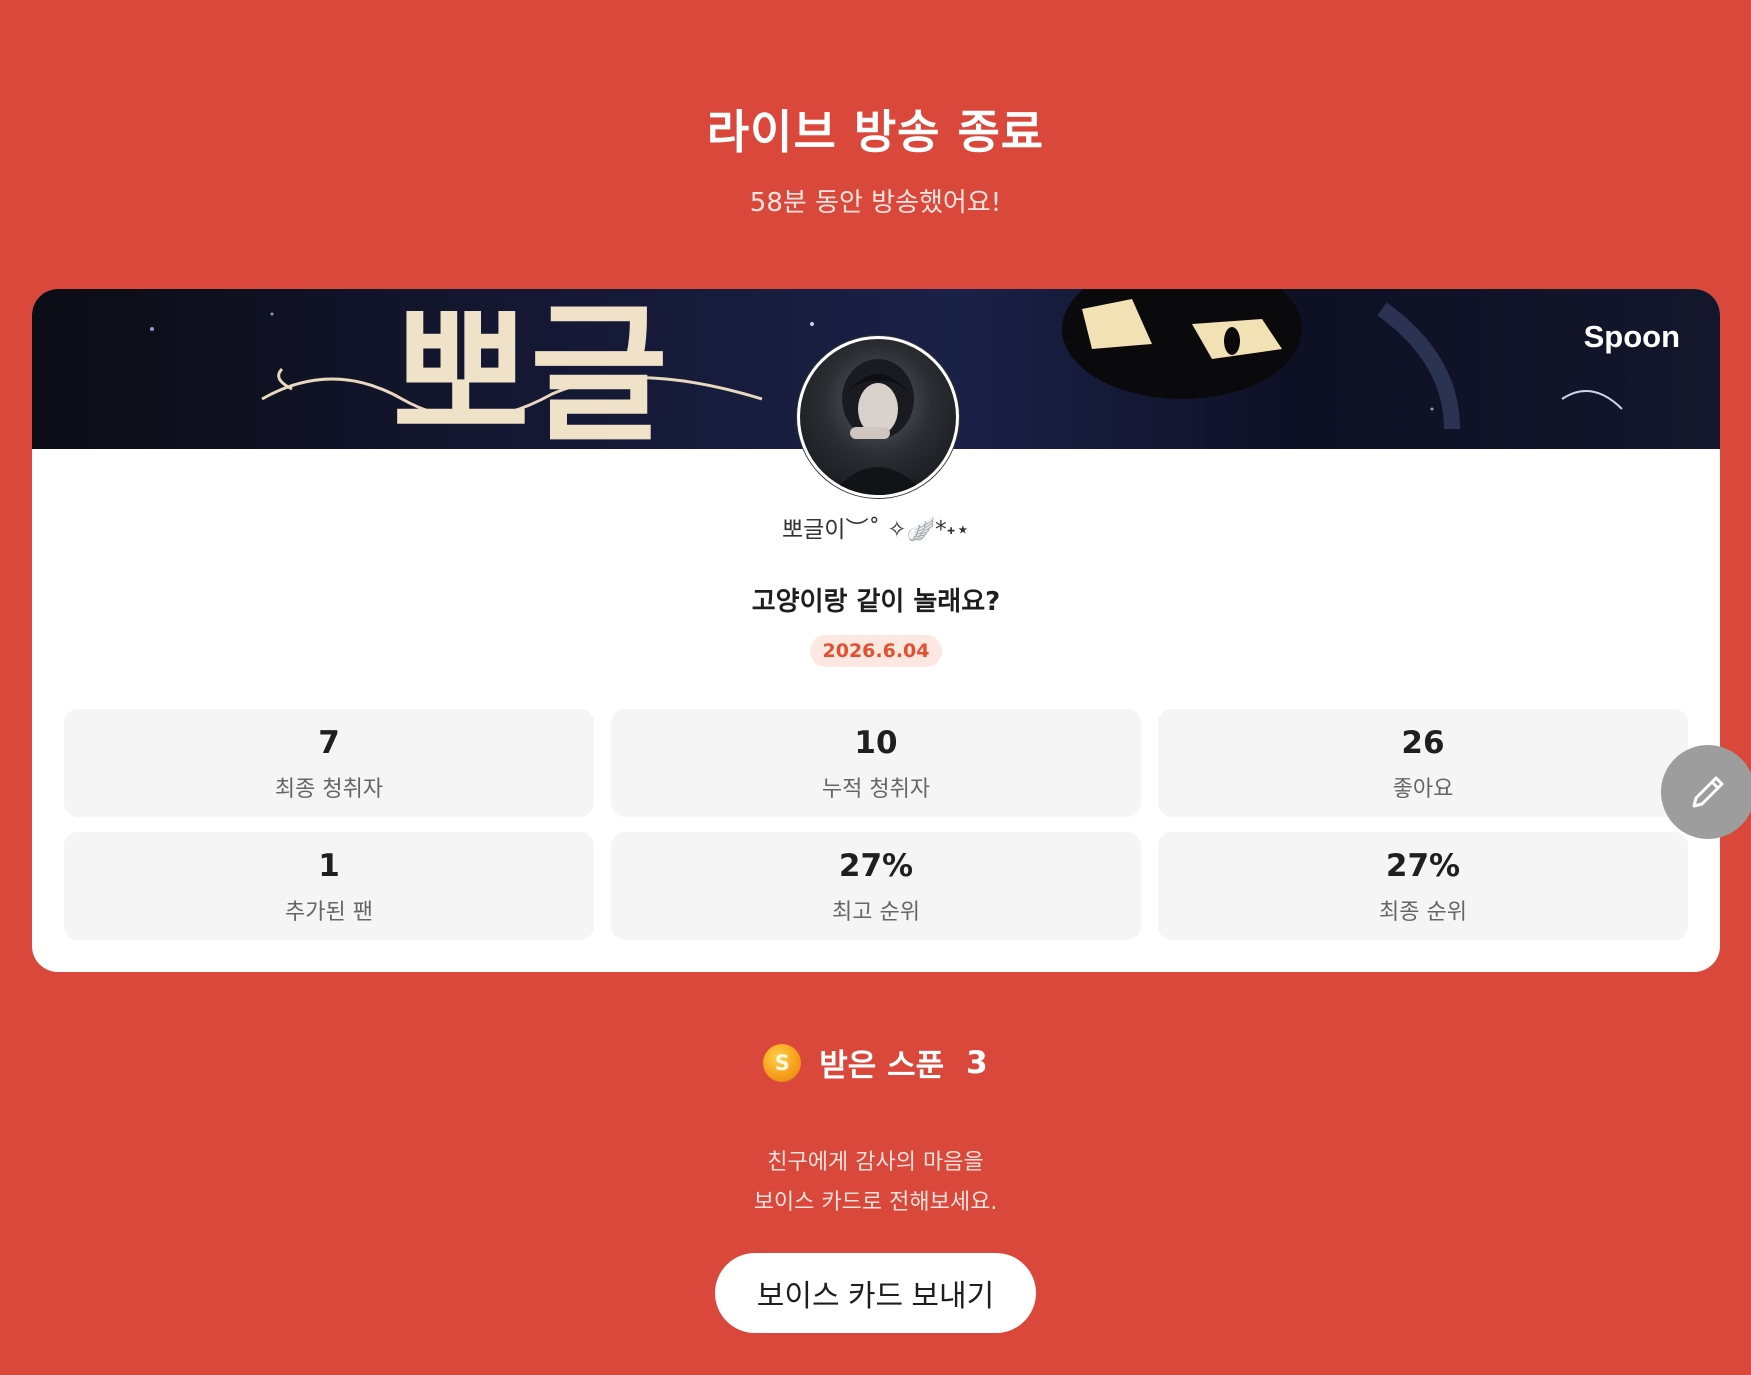 The width and height of the screenshot is (1751, 1375). I want to click on stat-likes: 26 좋아요, so click(1423, 763).